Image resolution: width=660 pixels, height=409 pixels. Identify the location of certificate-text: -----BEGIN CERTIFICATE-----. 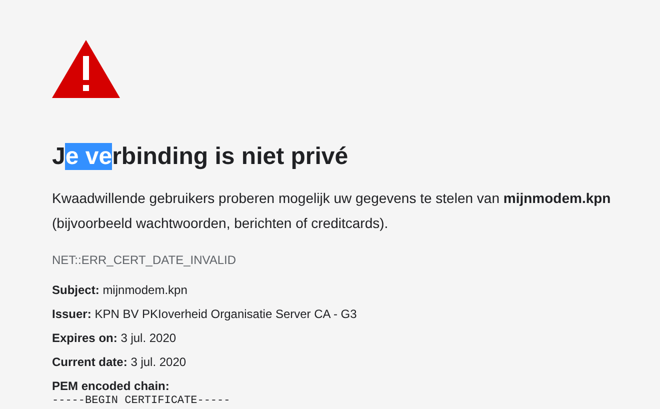
(142, 401).